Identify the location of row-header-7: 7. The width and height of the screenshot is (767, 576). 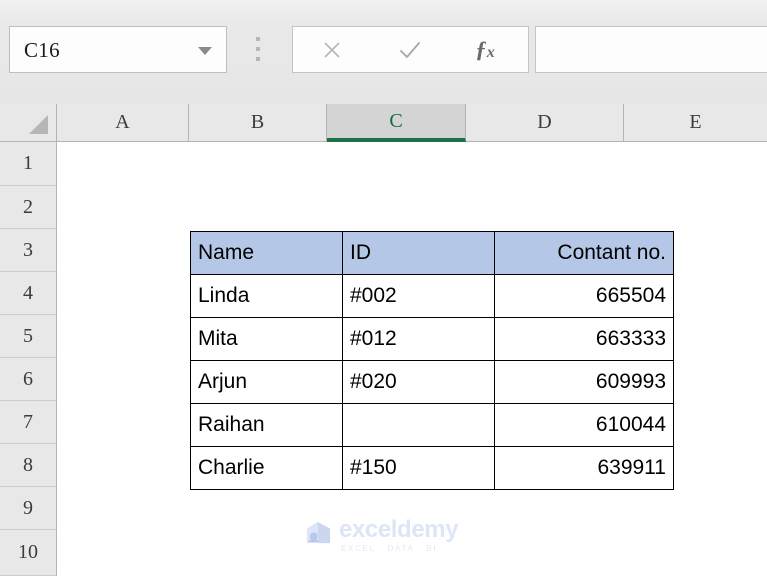
(28, 422).